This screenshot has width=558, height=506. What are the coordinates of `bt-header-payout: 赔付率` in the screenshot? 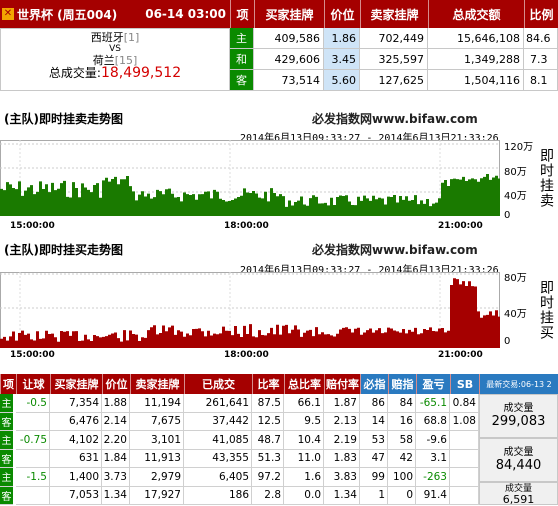 It's located at (342, 384).